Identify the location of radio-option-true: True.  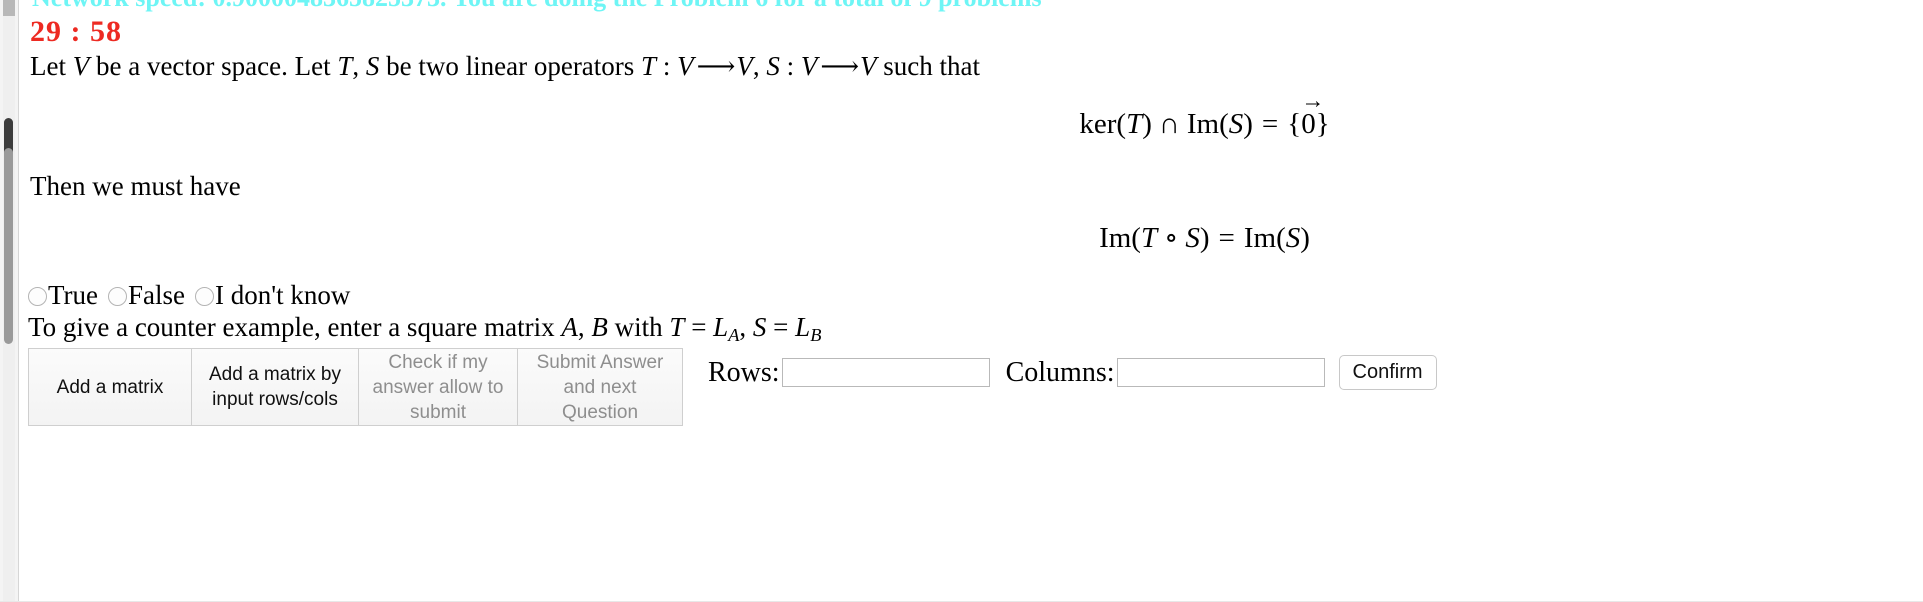
(63, 295).